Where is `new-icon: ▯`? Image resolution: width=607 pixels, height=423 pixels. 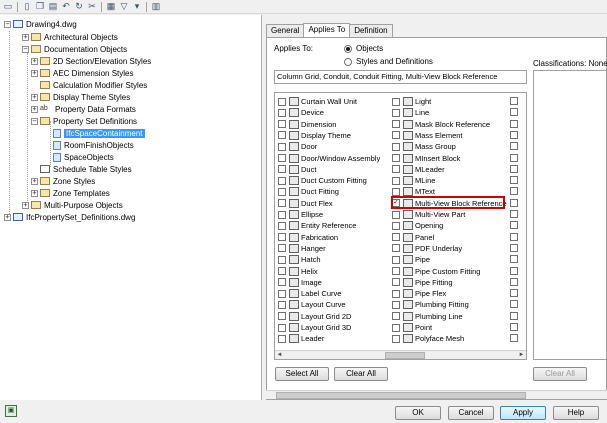
new-icon: ▯ is located at coordinates (27, 7).